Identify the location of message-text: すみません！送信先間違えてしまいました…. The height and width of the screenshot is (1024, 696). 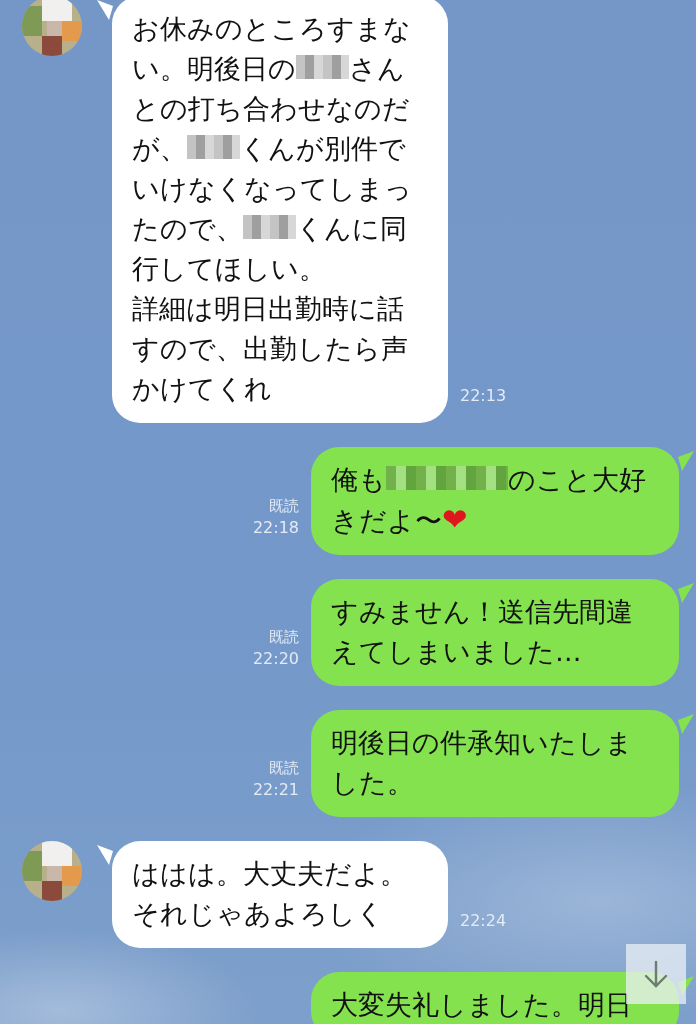
(482, 632).